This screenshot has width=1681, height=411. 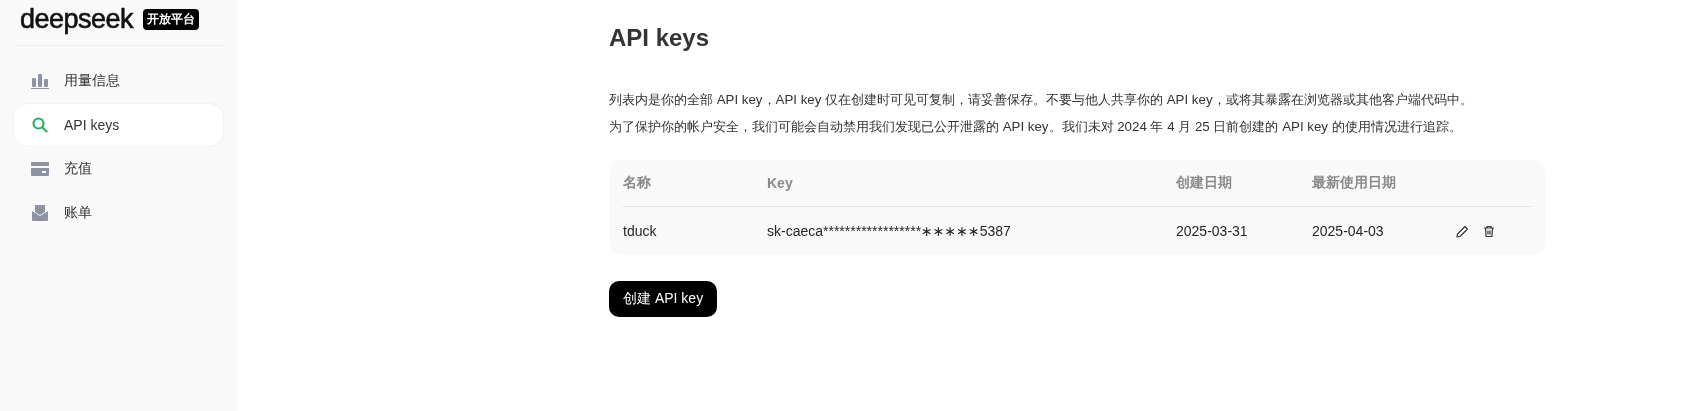 What do you see at coordinates (77, 19) in the screenshot?
I see `logo: deepseek` at bounding box center [77, 19].